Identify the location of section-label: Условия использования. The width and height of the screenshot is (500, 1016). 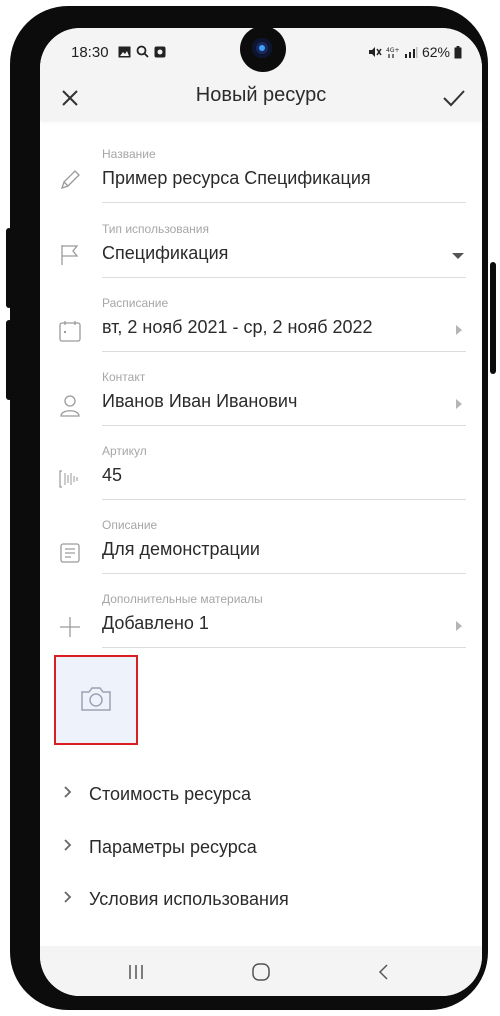
(189, 899).